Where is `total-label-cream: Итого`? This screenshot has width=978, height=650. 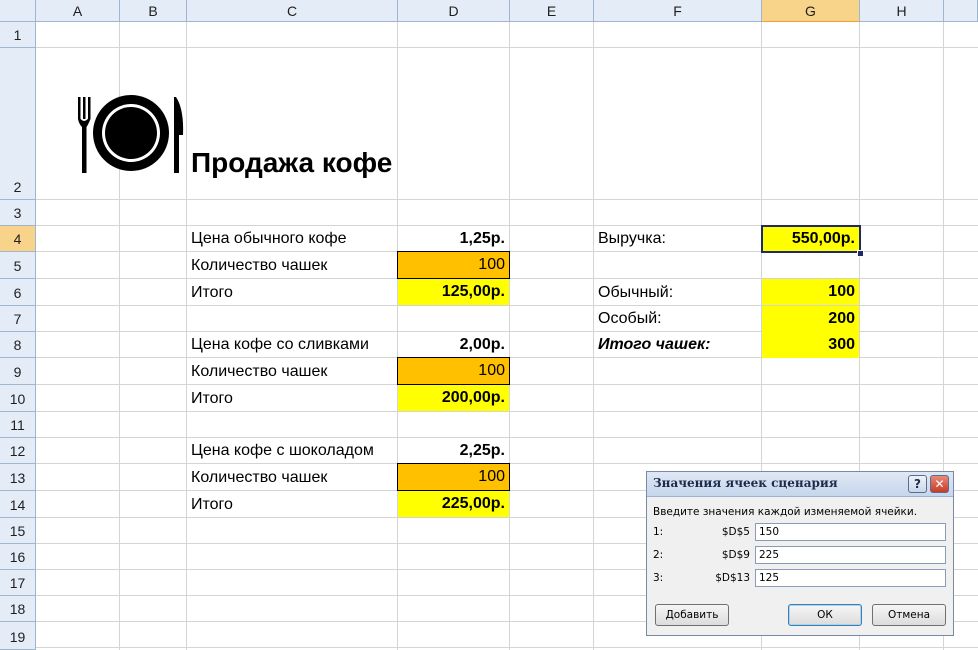 total-label-cream: Итого is located at coordinates (292, 398).